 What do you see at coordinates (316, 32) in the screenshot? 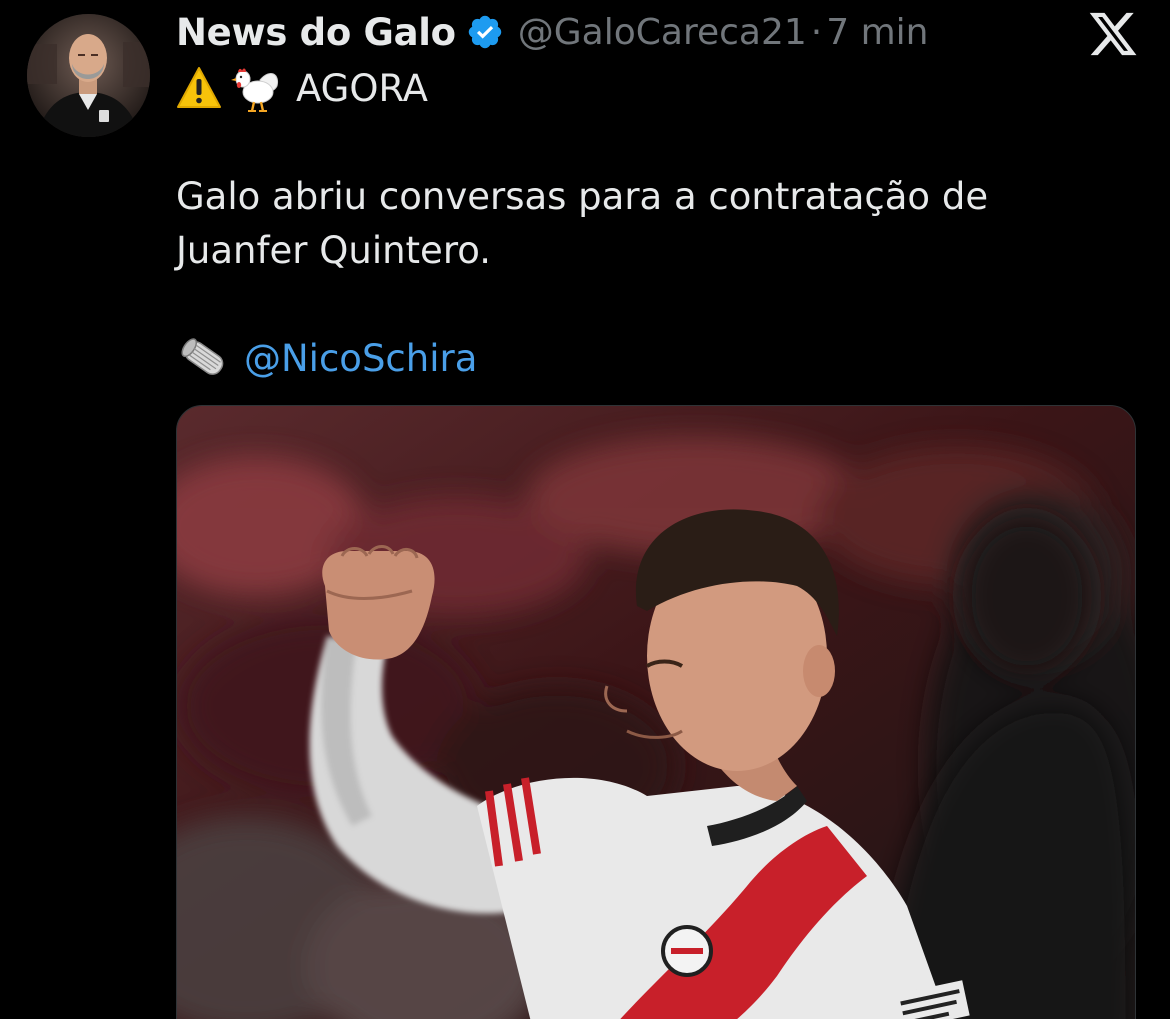
I see `author-display-name: News do Galo` at bounding box center [316, 32].